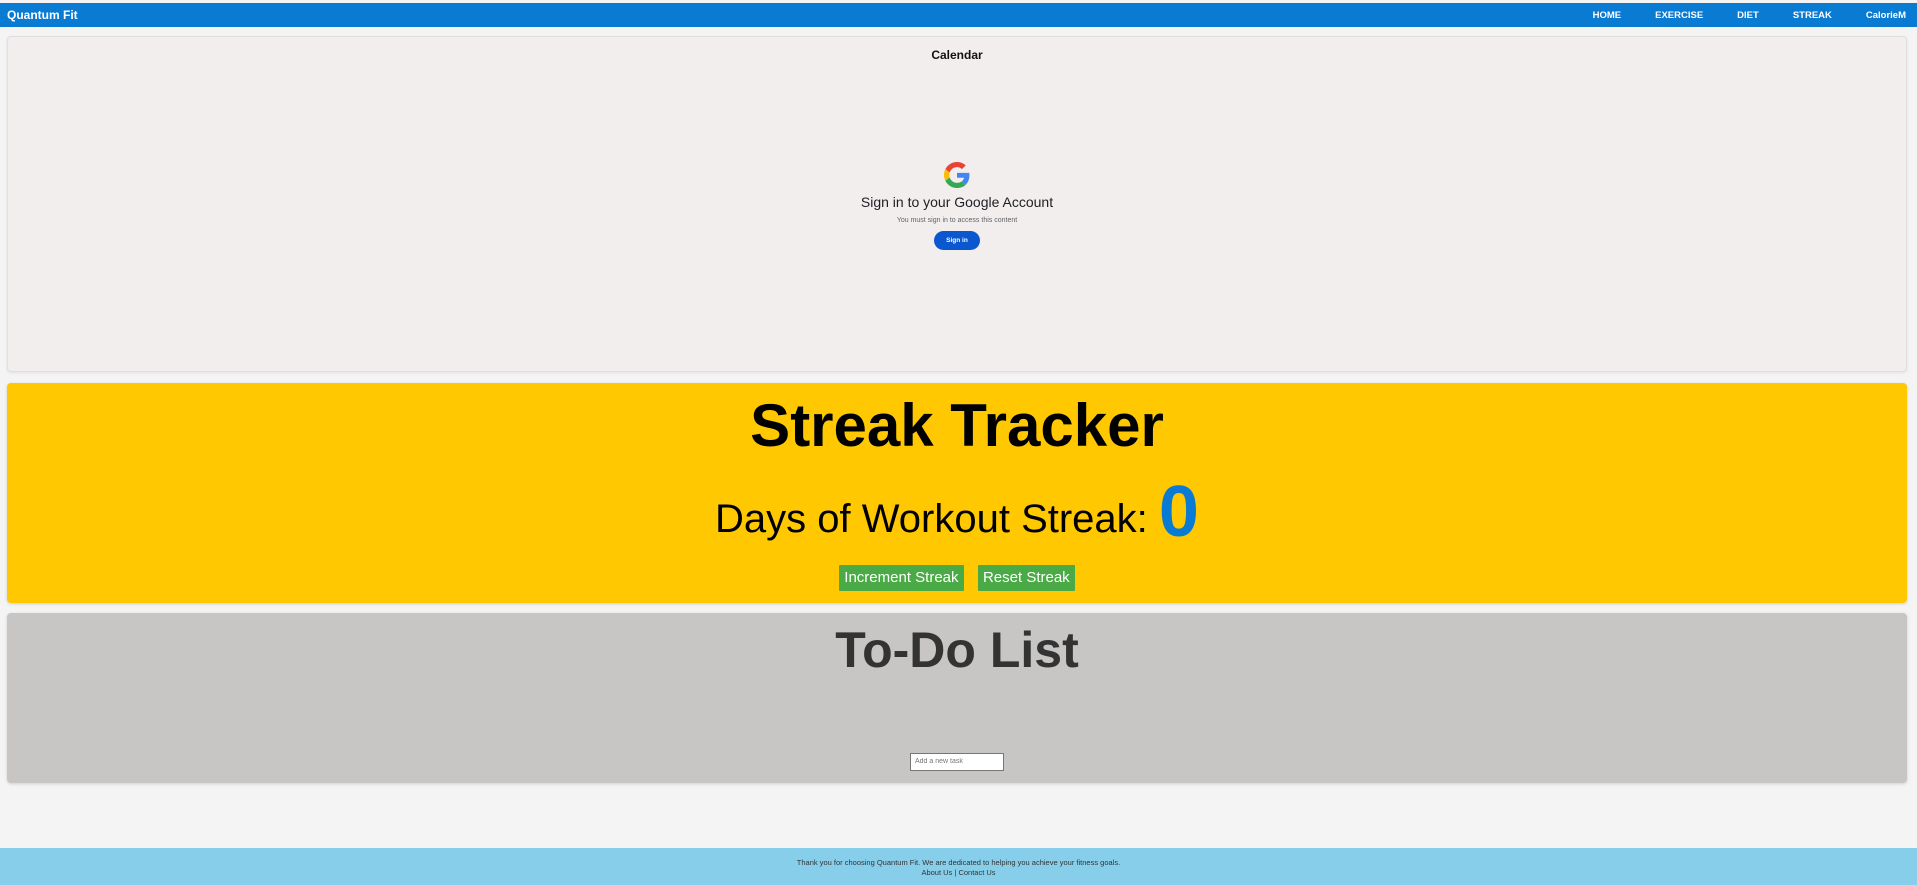 This screenshot has width=1917, height=885. I want to click on nav-link-diet: DIET, so click(1748, 15).